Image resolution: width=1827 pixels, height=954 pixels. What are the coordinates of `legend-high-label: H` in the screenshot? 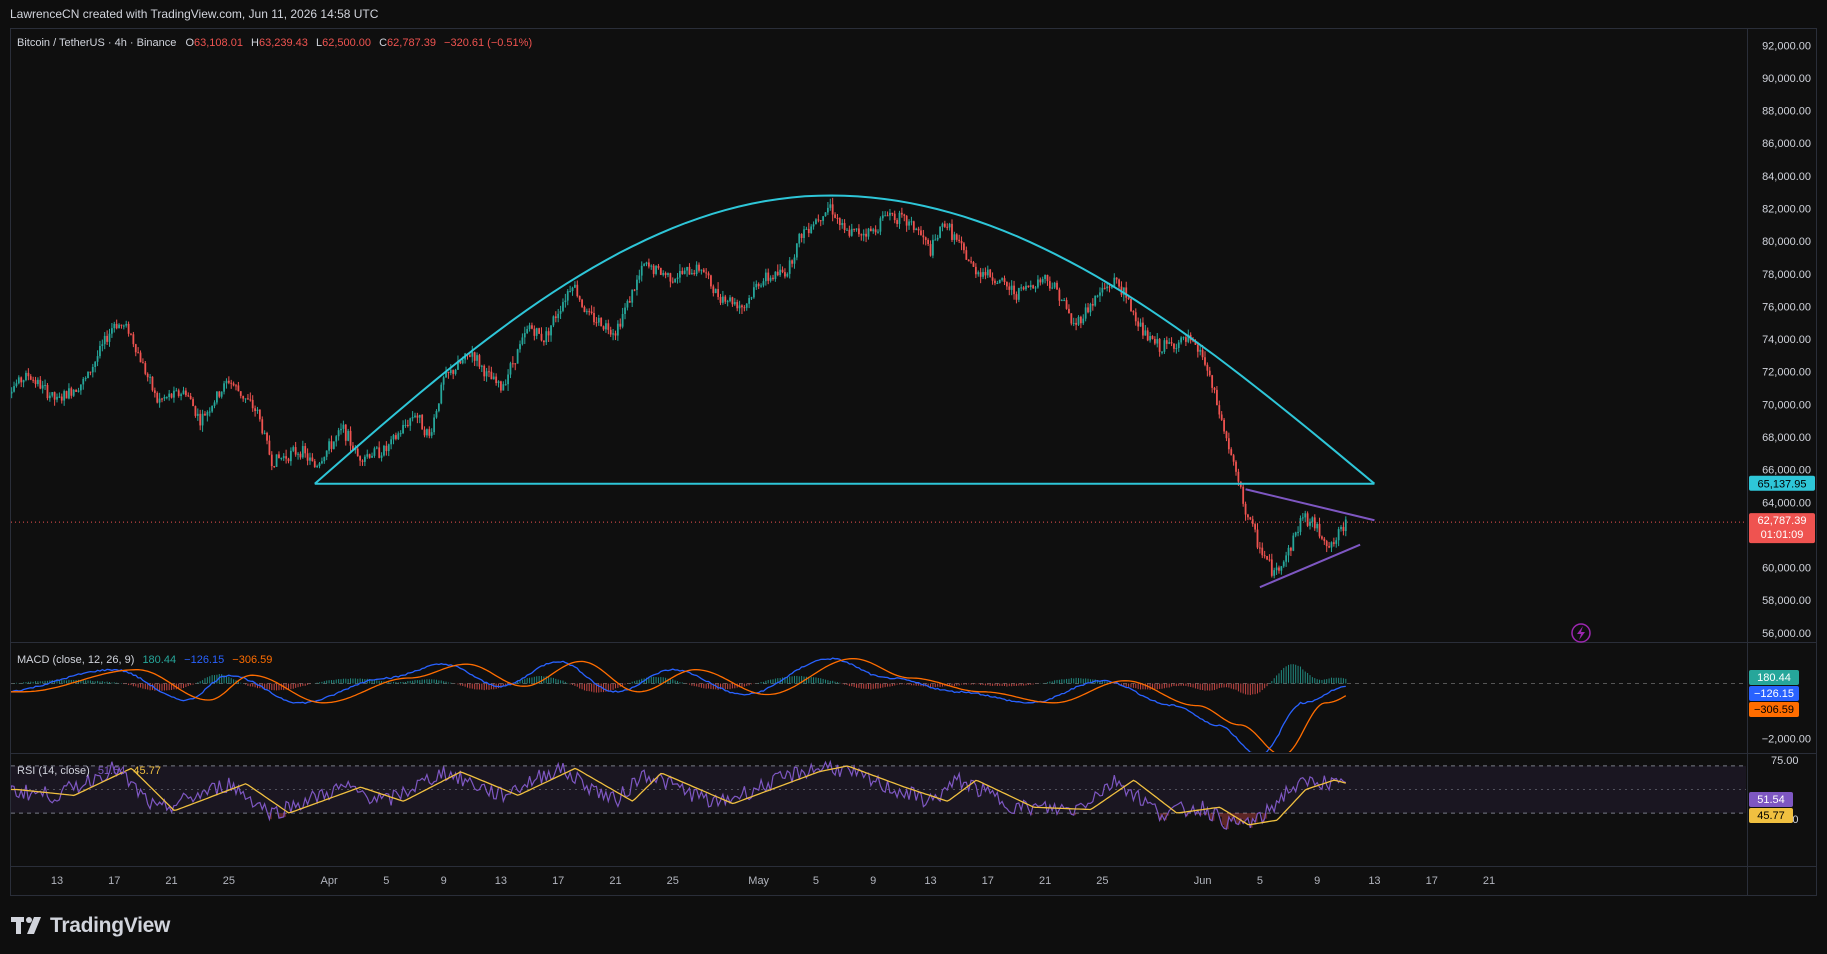 It's located at (255, 43).